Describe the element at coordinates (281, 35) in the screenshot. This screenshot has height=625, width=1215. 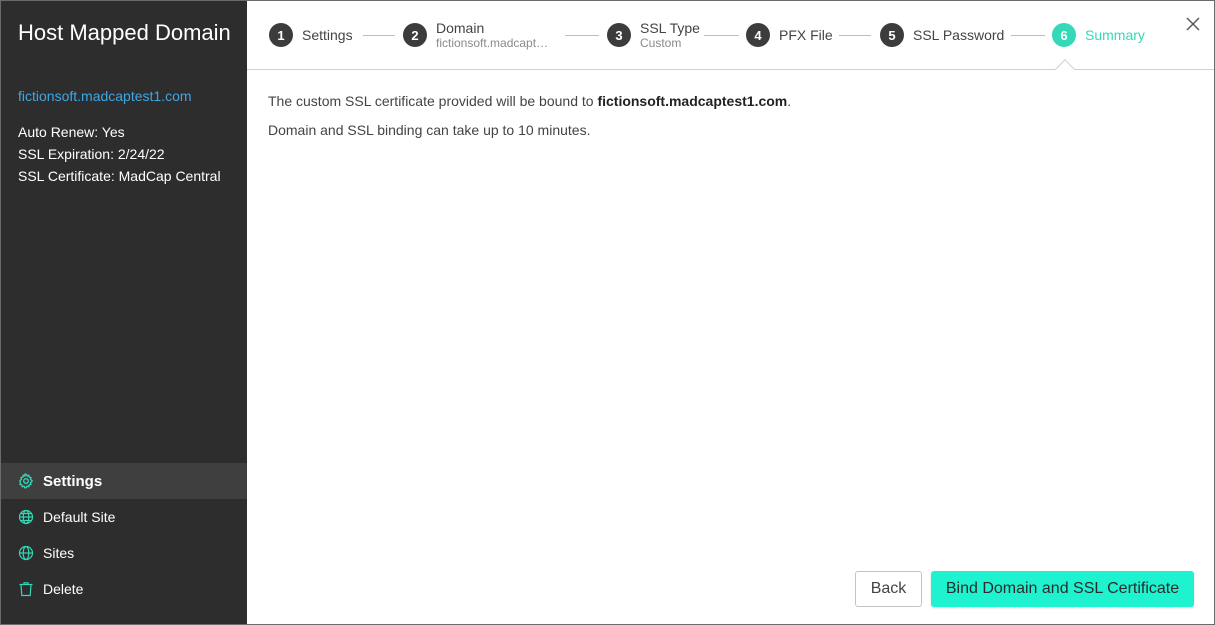
I see `step-number: 1` at that location.